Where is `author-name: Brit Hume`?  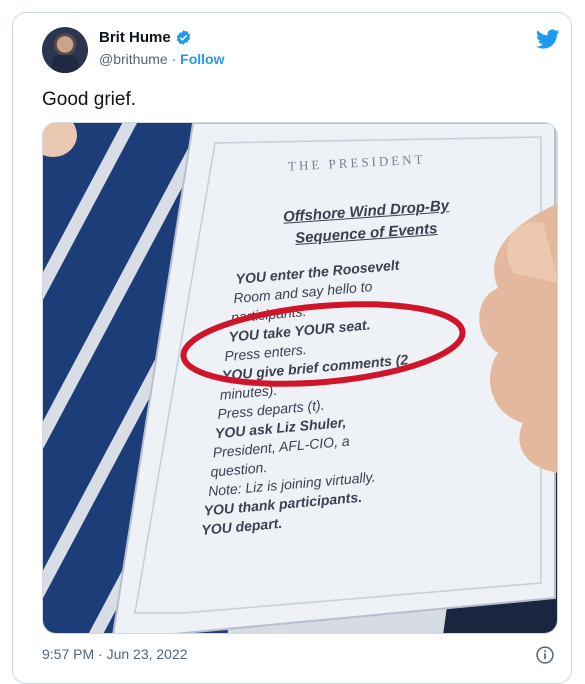 author-name: Brit Hume is located at coordinates (135, 37).